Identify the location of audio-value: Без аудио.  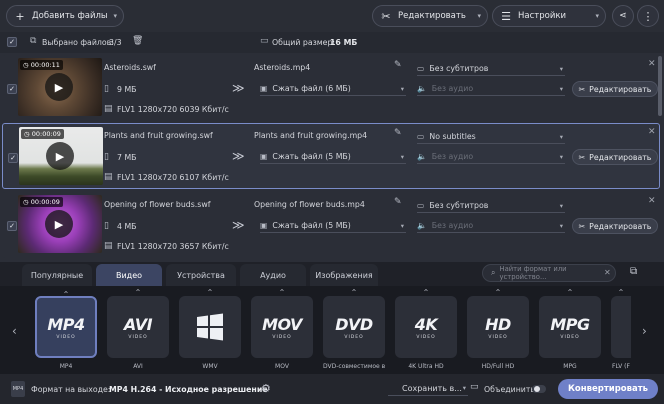
(452, 156).